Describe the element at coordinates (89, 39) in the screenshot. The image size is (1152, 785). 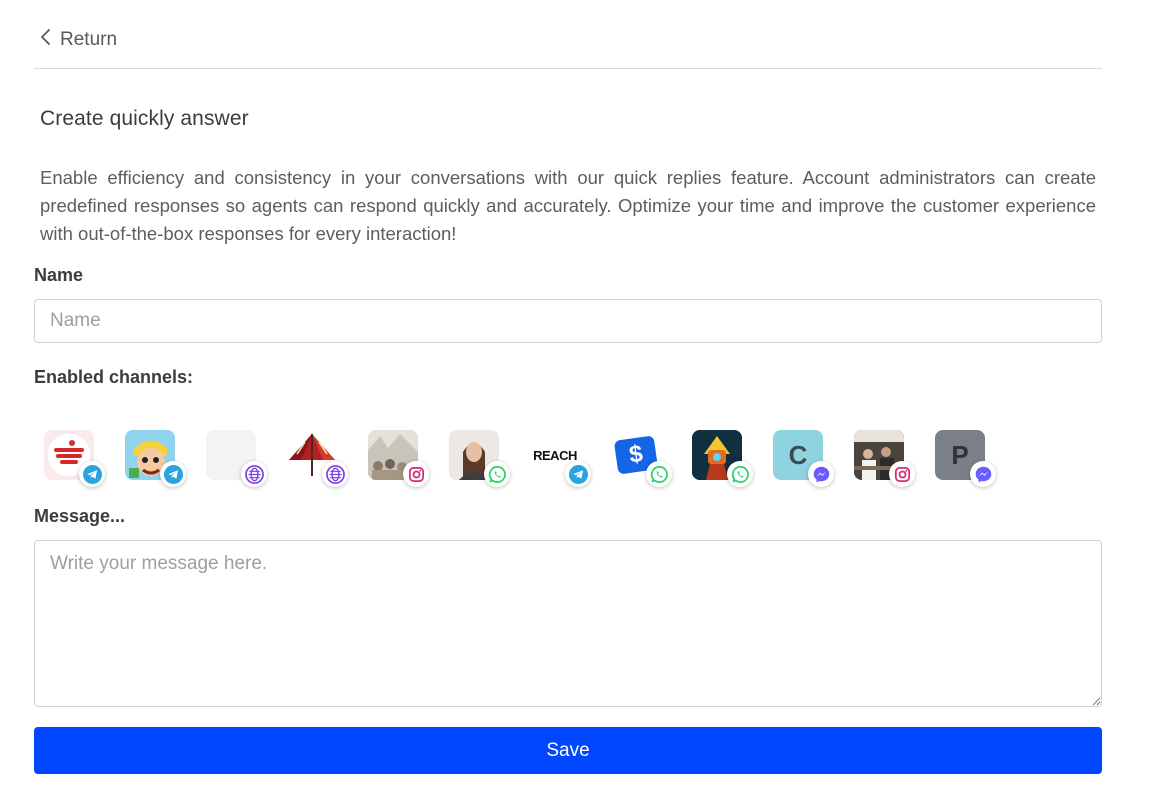
I see `return-label: Return` at that location.